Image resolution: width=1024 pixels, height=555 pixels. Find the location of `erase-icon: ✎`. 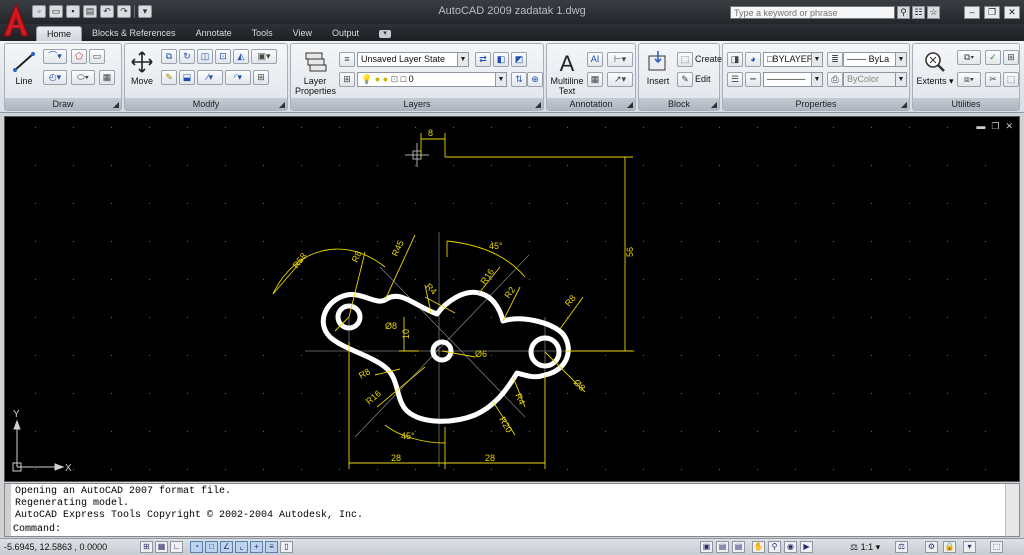

erase-icon: ✎ is located at coordinates (169, 77).